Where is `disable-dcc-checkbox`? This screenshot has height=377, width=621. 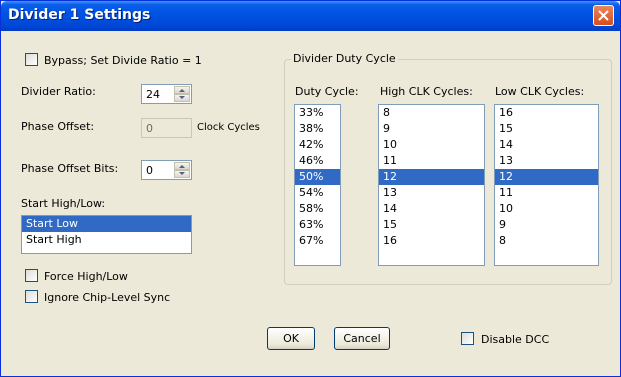
disable-dcc-checkbox is located at coordinates (467, 338).